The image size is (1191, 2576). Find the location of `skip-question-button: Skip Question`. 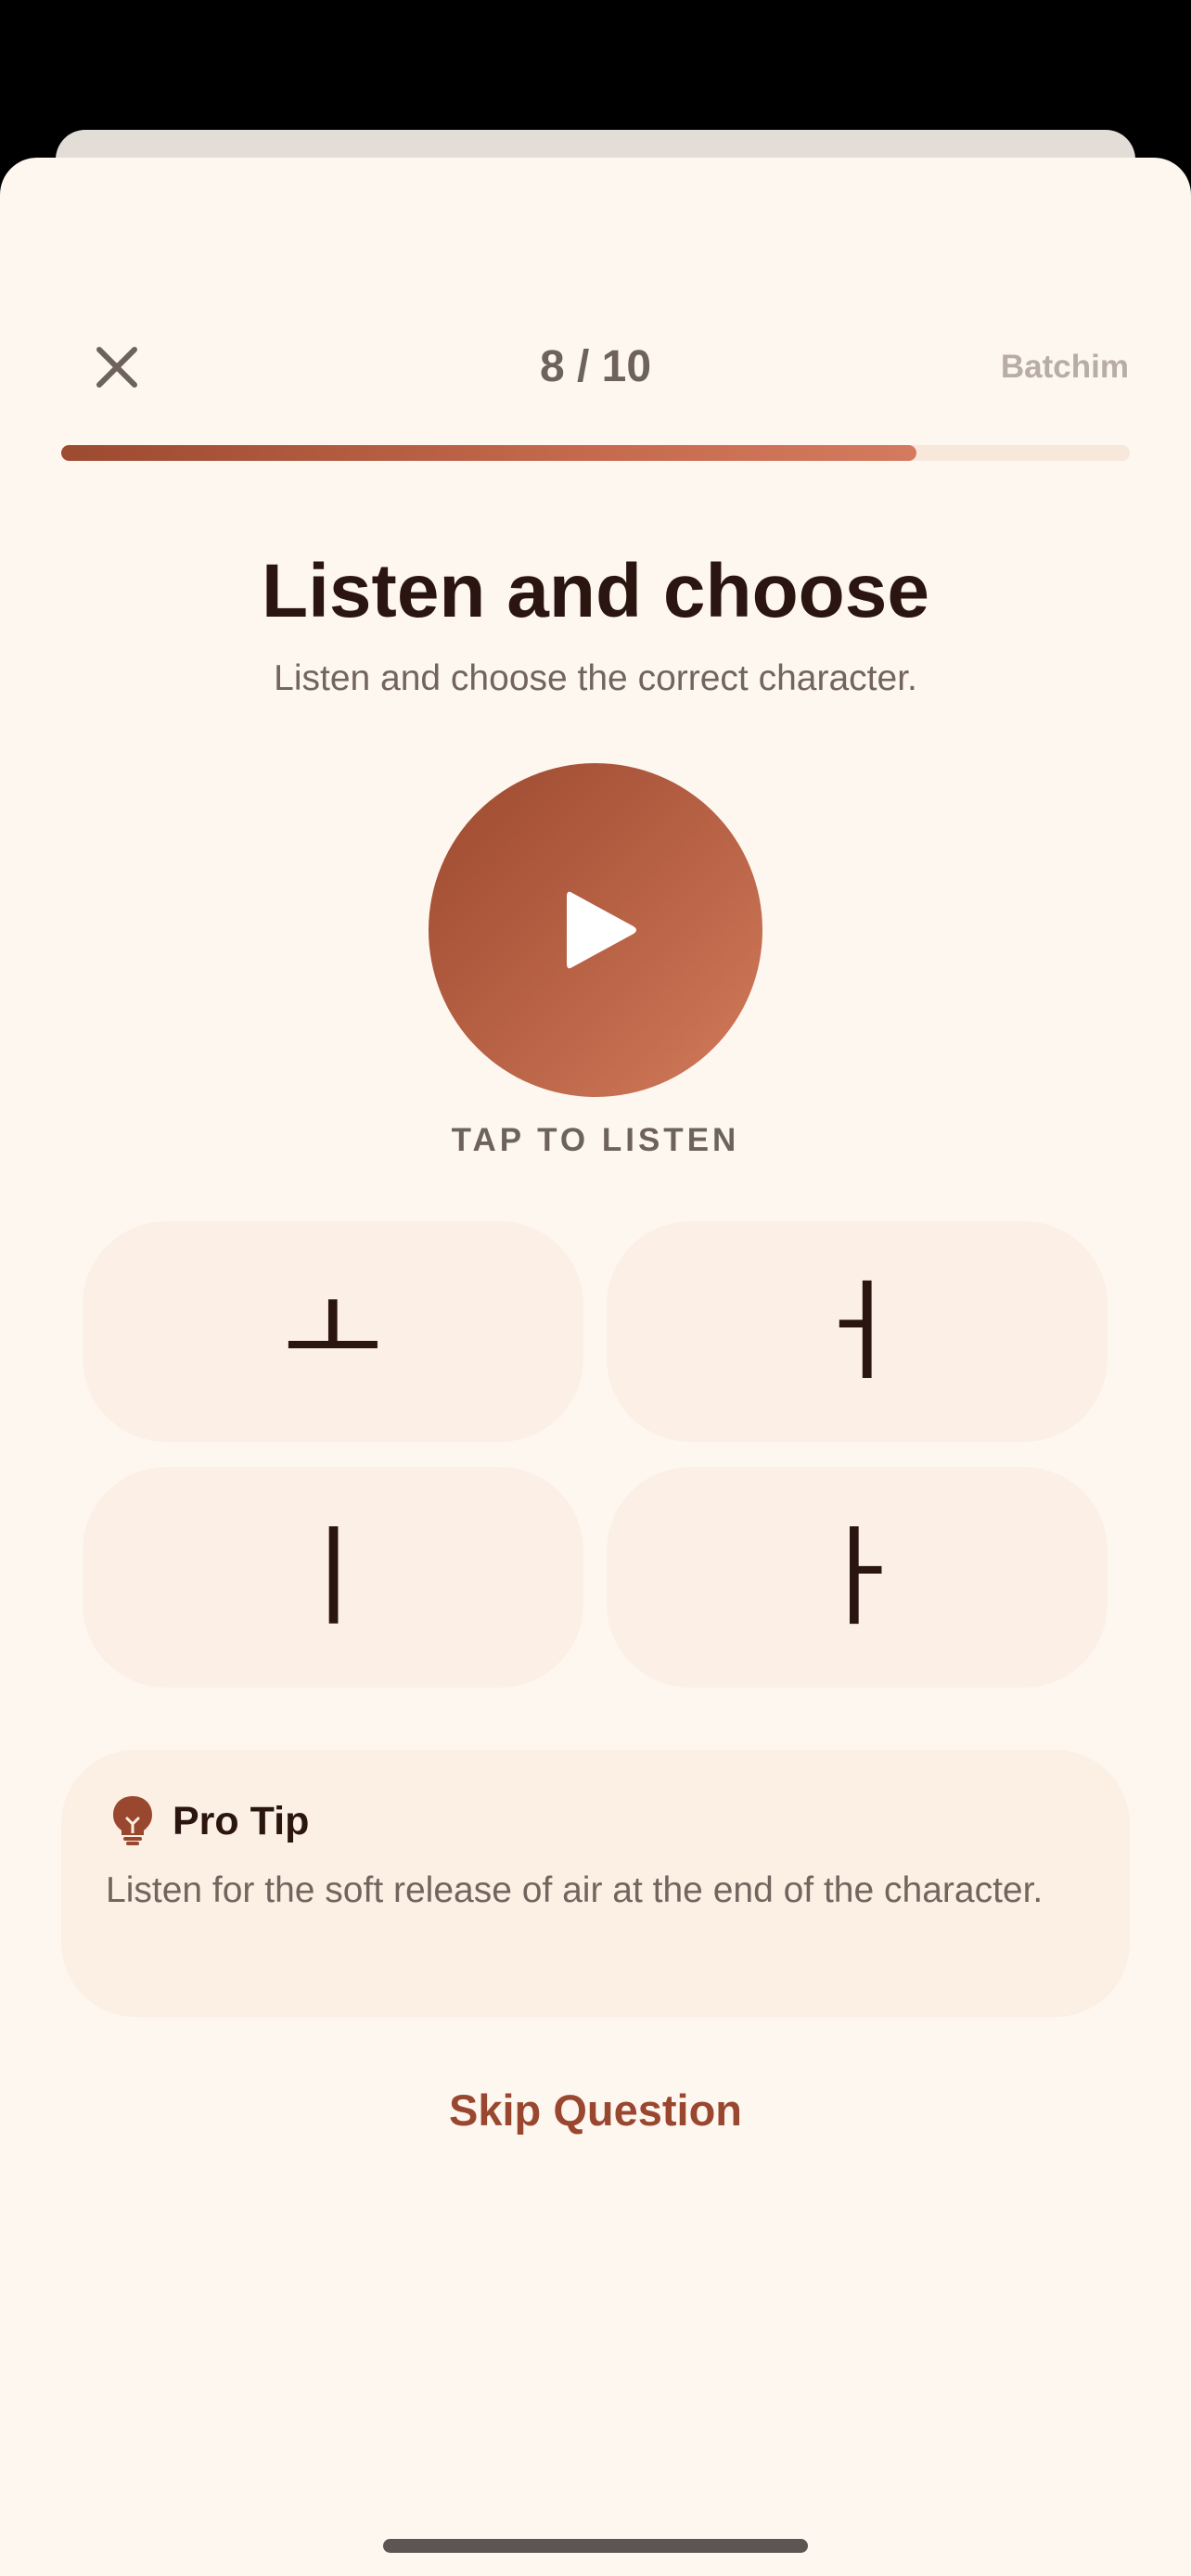

skip-question-button: Skip Question is located at coordinates (595, 2111).